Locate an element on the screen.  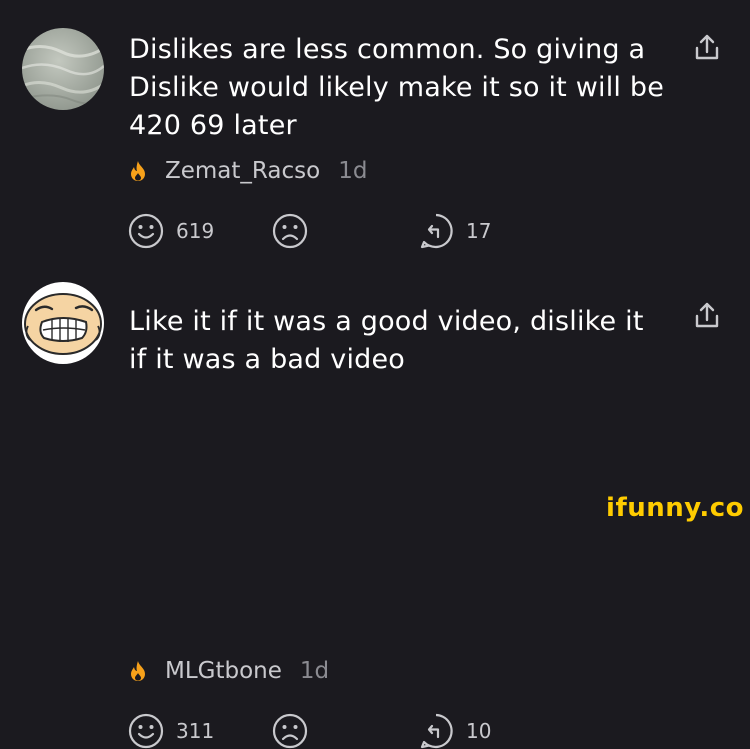
comment-actions: 619 17 is located at coordinates (328, 231).